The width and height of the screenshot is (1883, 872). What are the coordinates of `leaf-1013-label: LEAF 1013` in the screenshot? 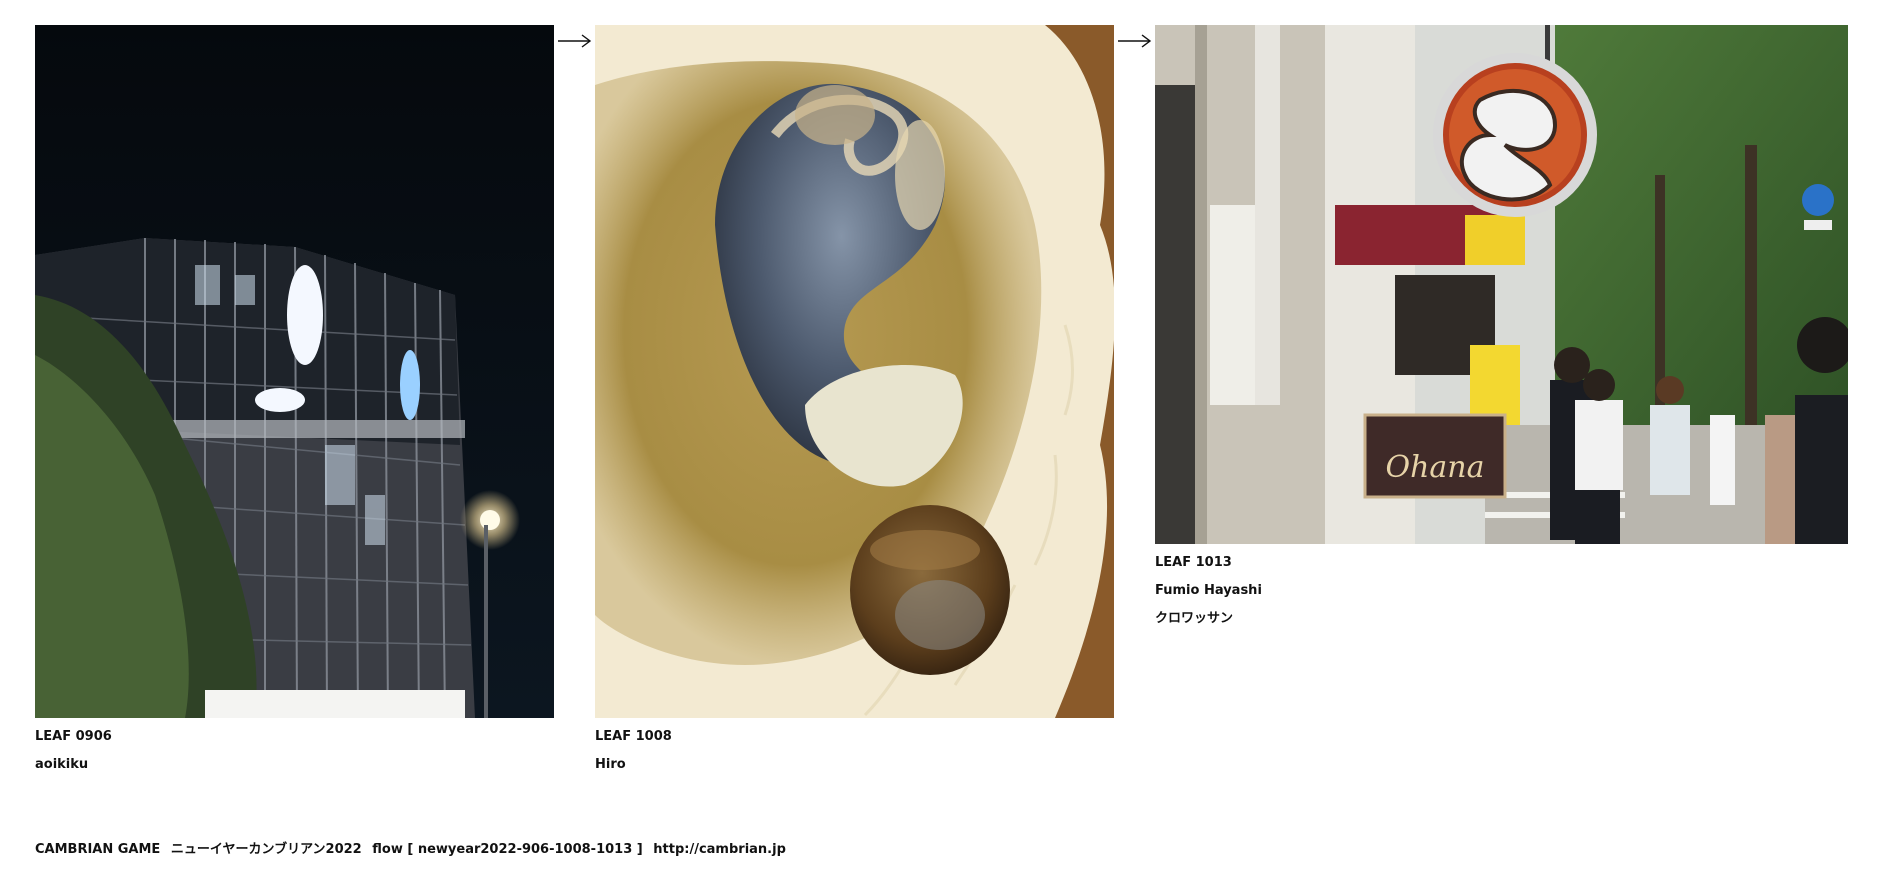 It's located at (1193, 562).